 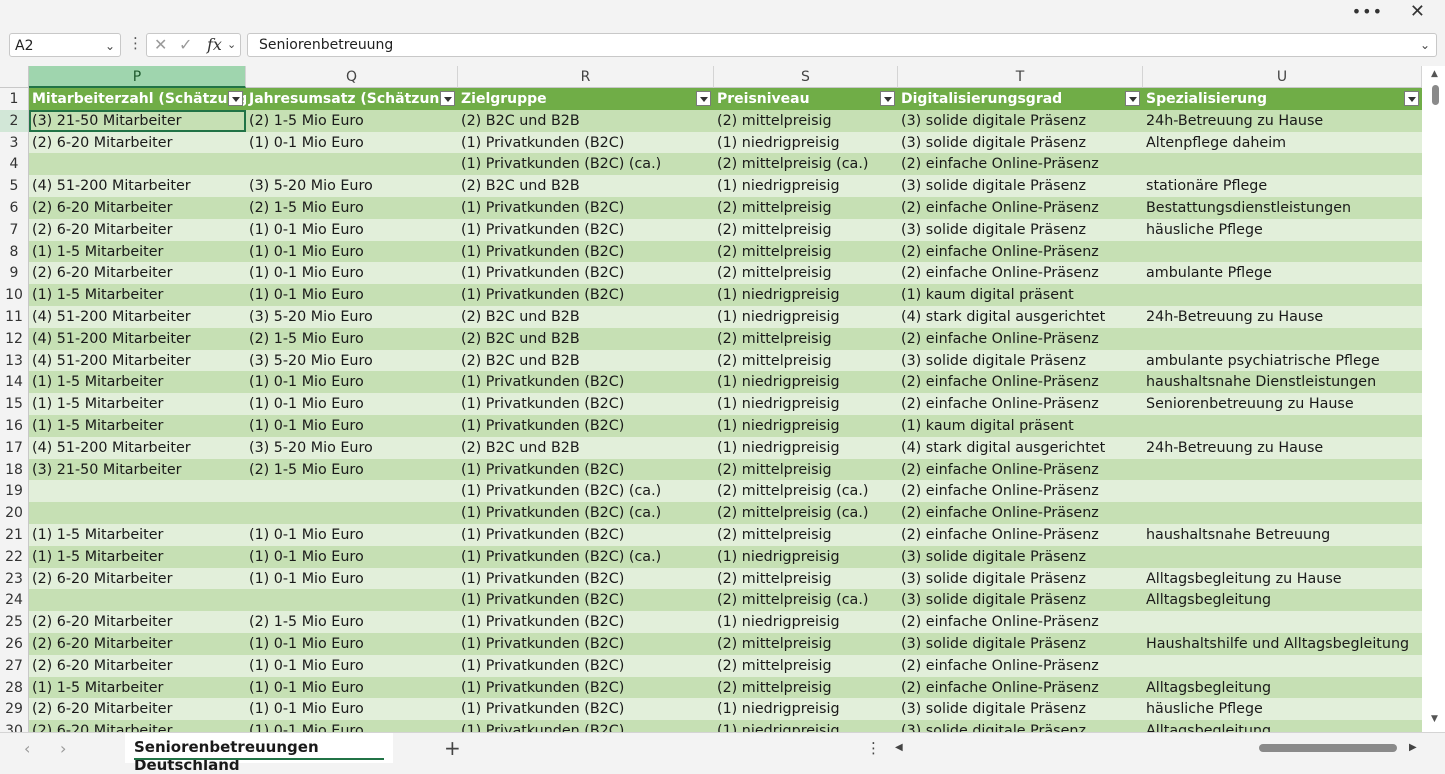 I want to click on row-header: 7, so click(x=14, y=229).